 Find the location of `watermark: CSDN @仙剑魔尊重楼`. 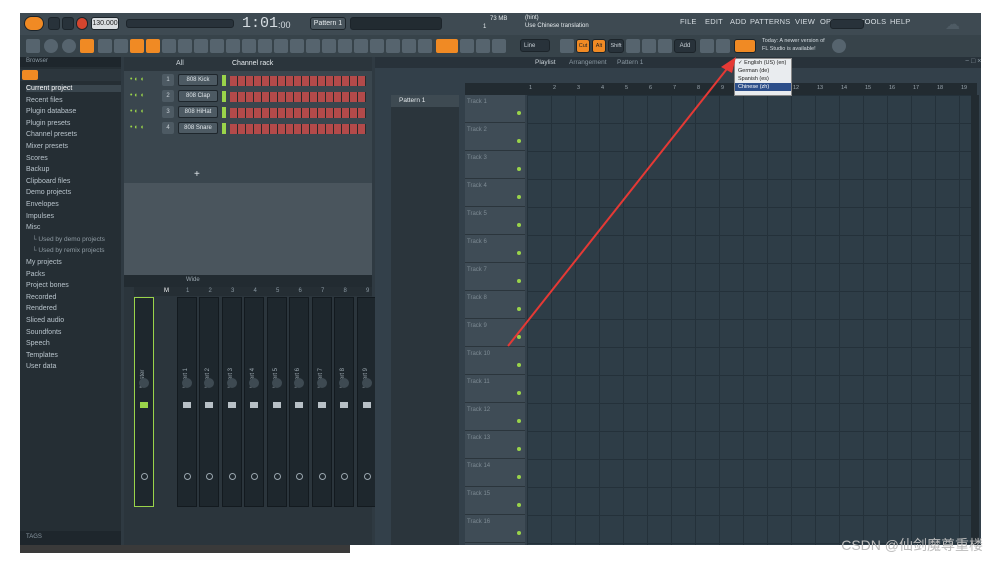

watermark: CSDN @仙剑魔尊重楼 is located at coordinates (912, 545).